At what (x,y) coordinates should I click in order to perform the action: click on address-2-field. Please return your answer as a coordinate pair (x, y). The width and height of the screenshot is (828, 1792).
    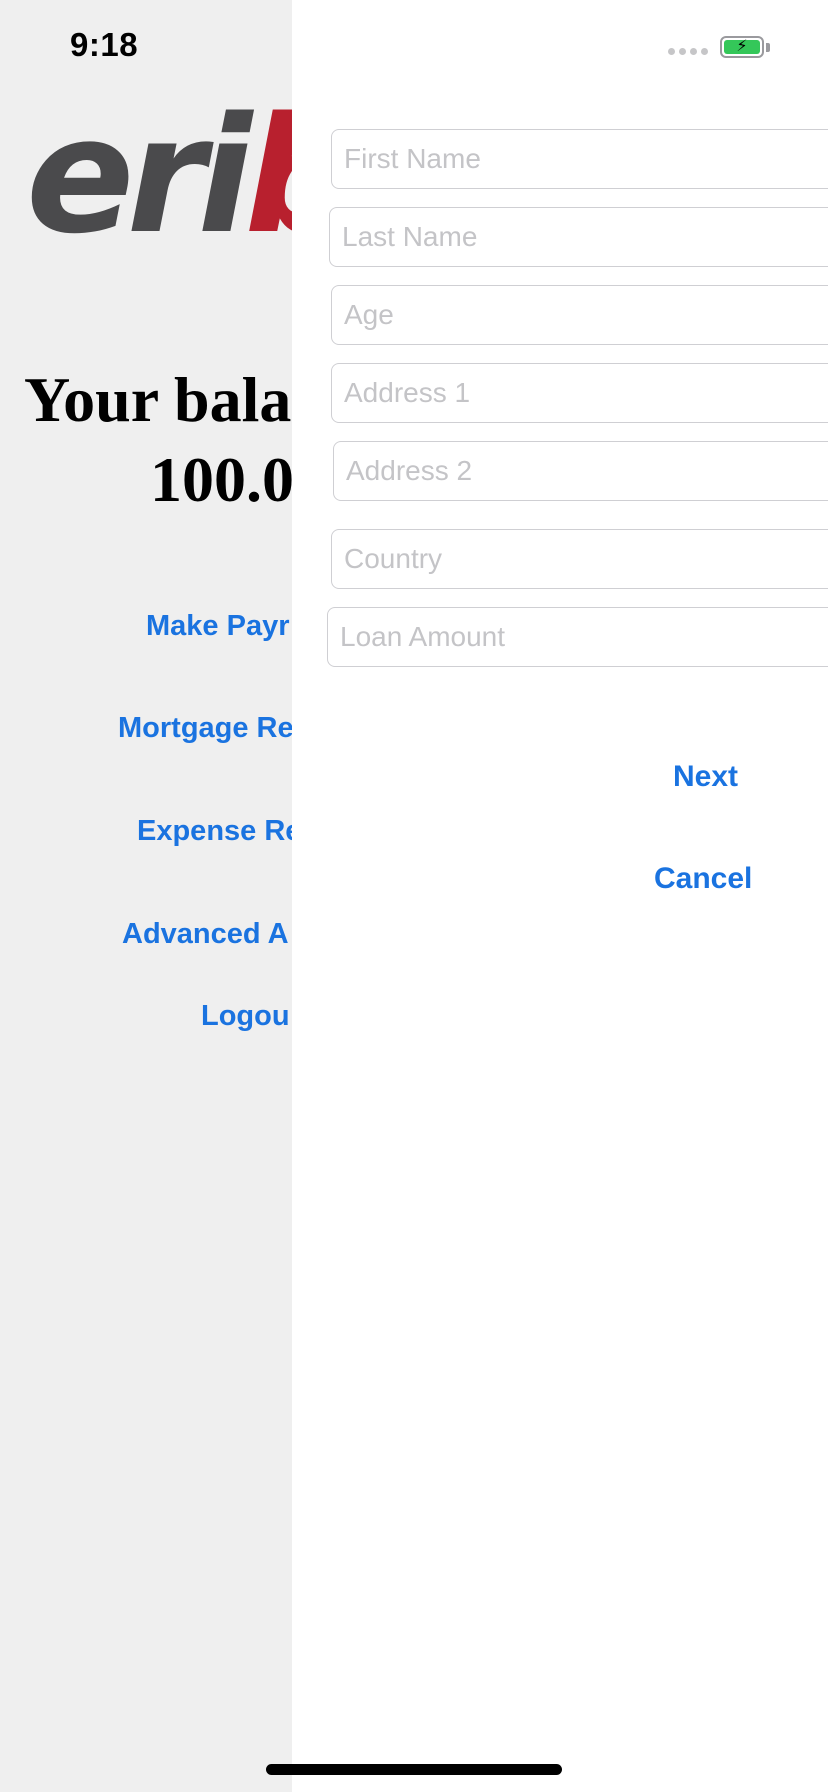
    Looking at the image, I should click on (580, 471).